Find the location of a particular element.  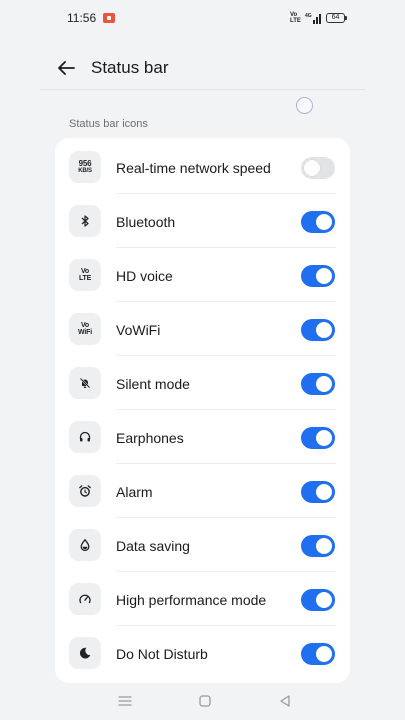

section-label: Status bar icons is located at coordinates (108, 124).